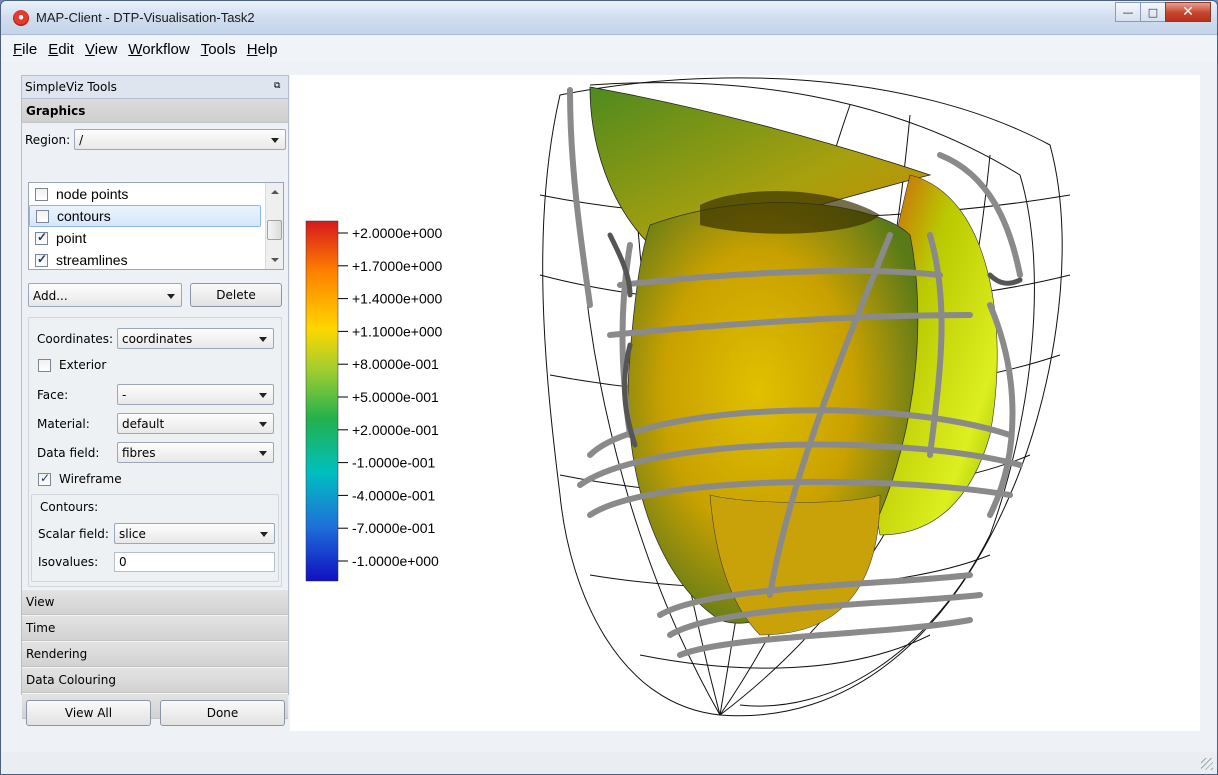 This screenshot has height=775, width=1218. I want to click on menu-file: File, so click(25, 49).